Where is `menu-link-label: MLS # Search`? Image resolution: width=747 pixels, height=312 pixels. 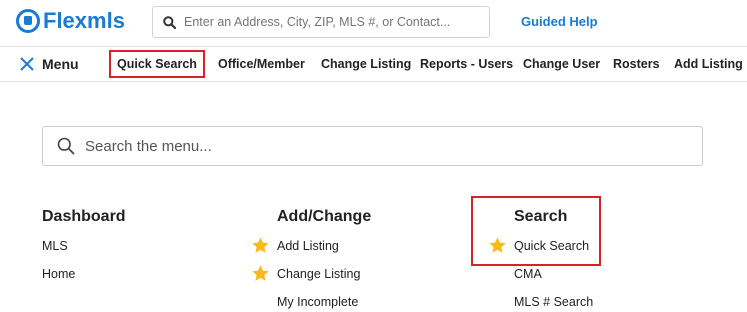
menu-link-label: MLS # Search is located at coordinates (554, 302).